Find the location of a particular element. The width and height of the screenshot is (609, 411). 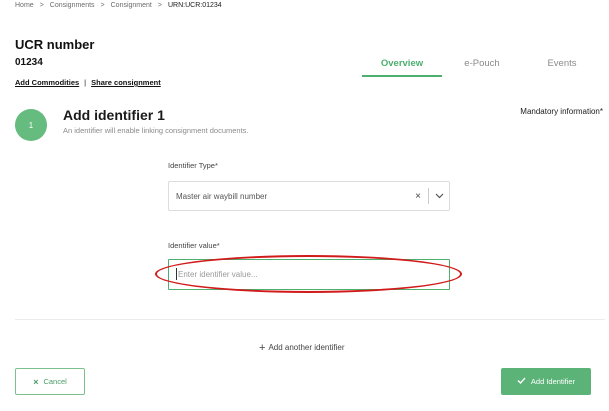

check-icon is located at coordinates (521, 381).